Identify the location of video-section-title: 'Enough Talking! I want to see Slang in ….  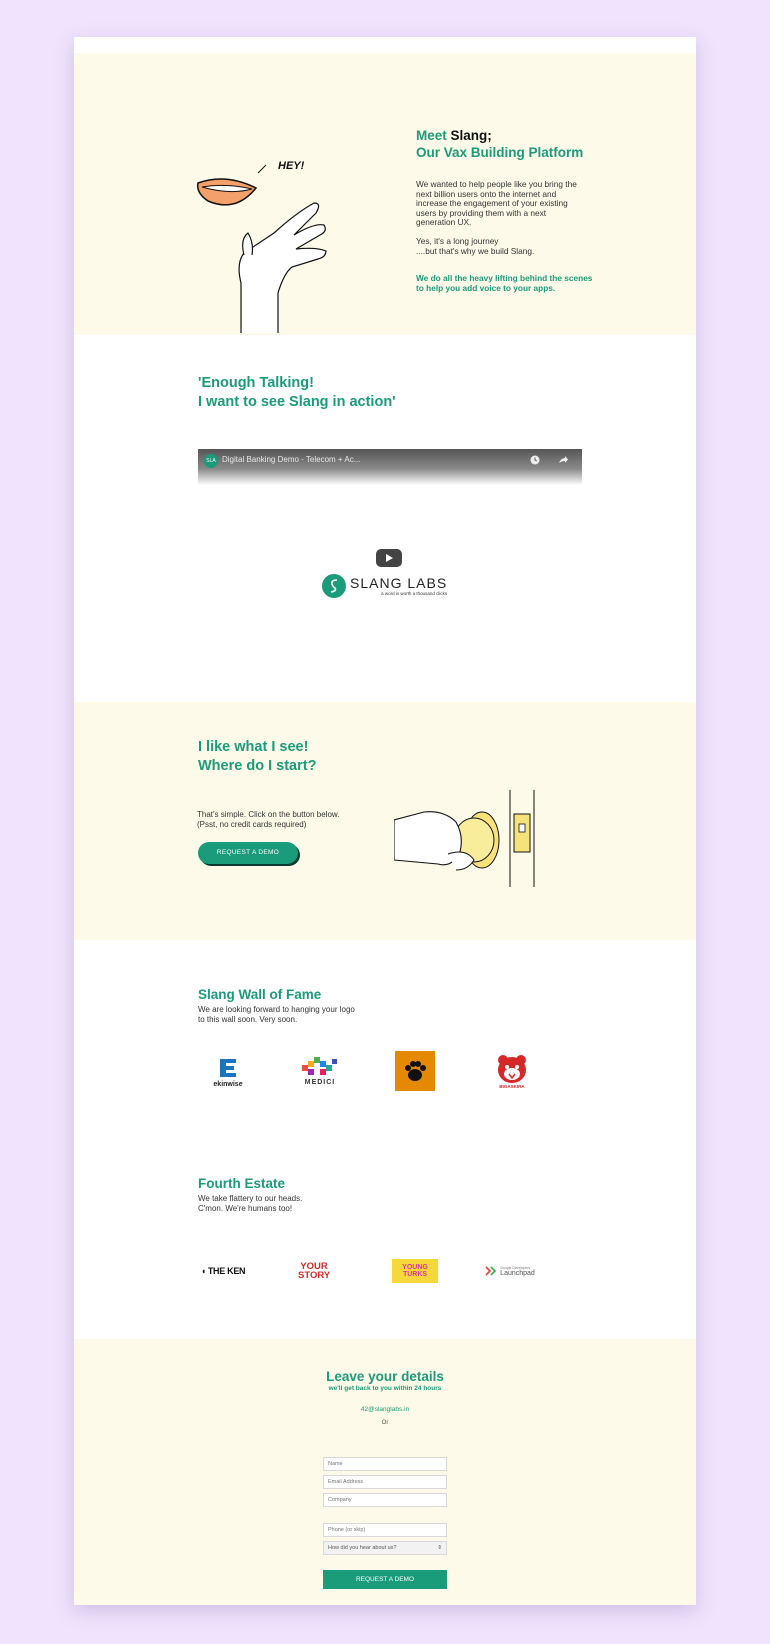
(297, 393).